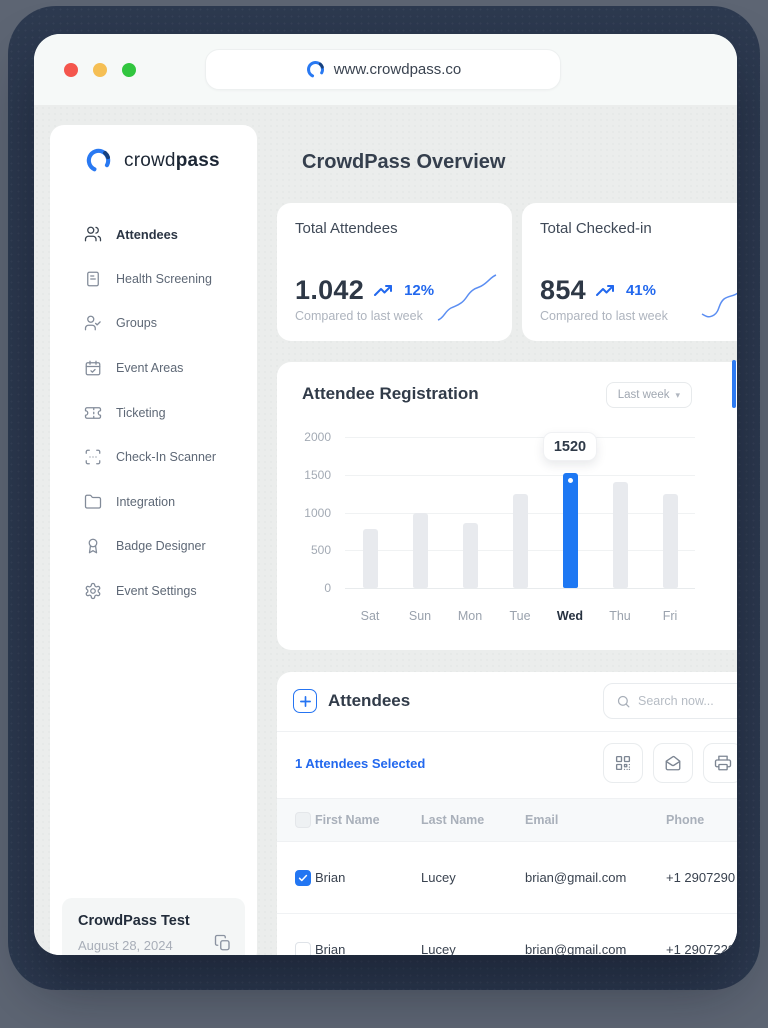 The image size is (768, 1028). I want to click on bar-sat, so click(370, 558).